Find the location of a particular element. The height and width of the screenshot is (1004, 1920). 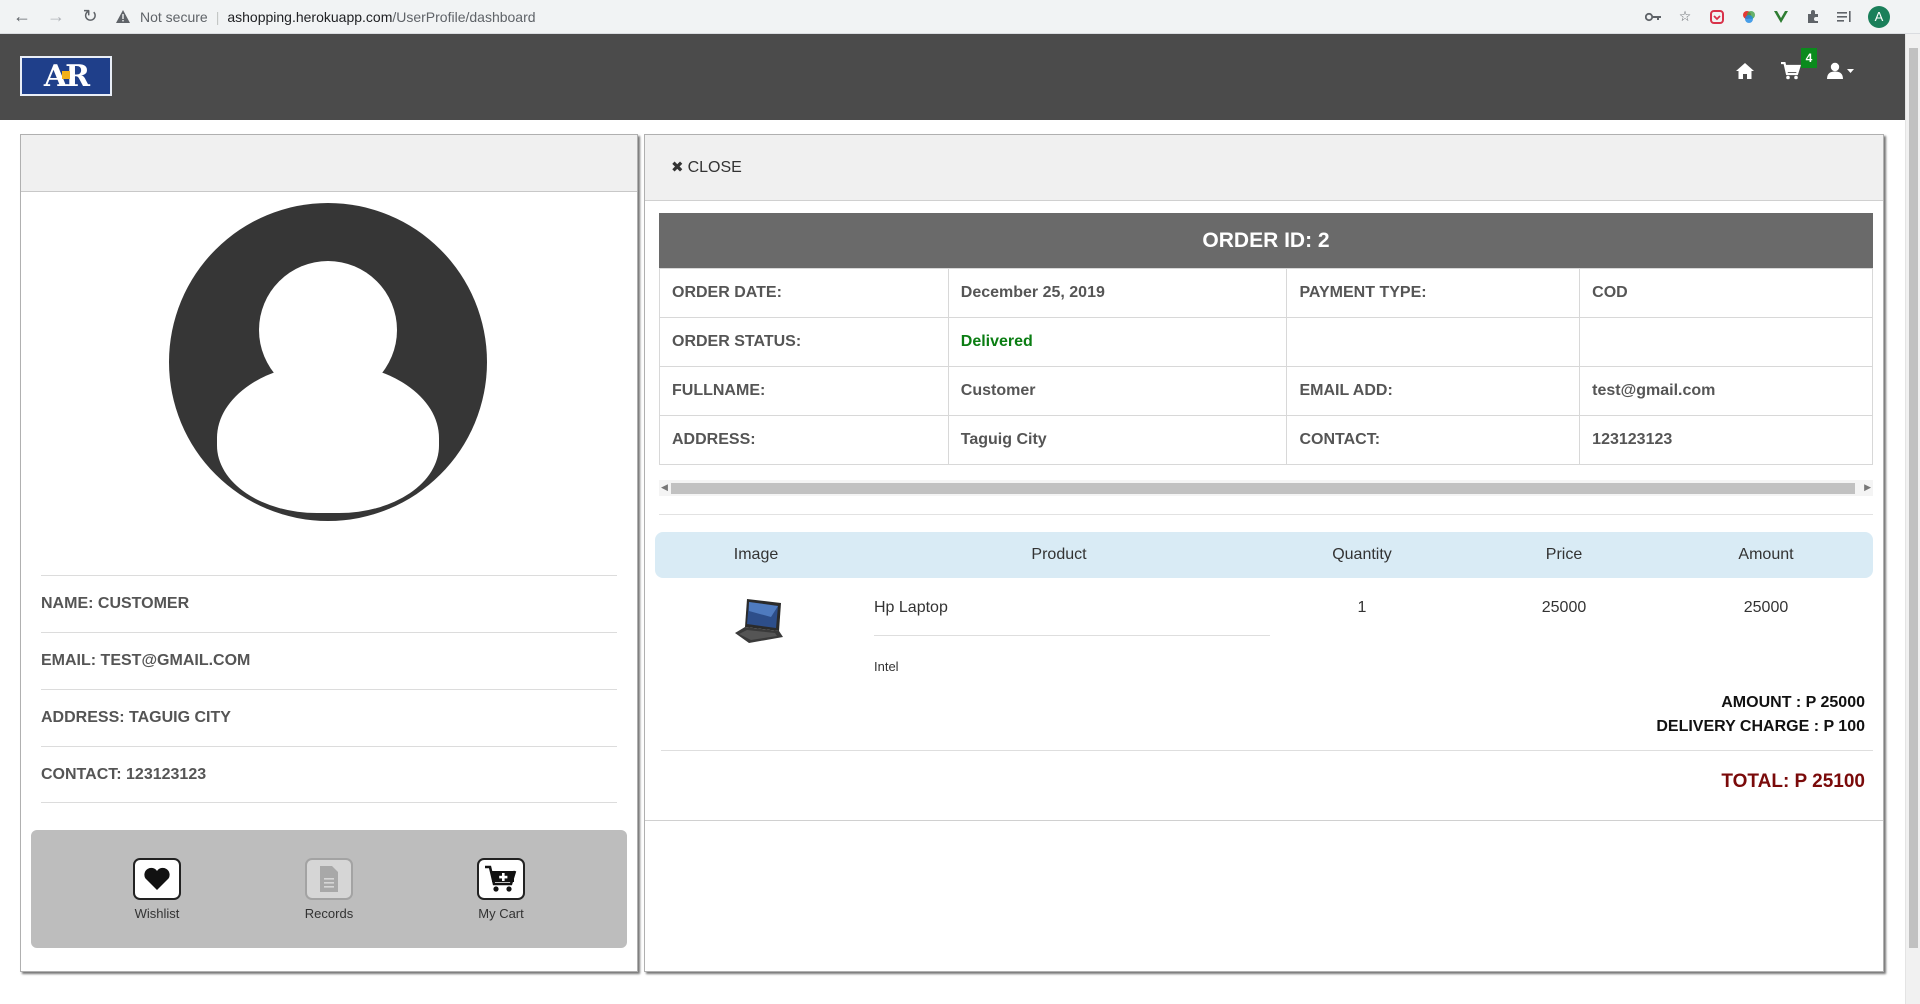

product-description: Intel is located at coordinates (886, 666).